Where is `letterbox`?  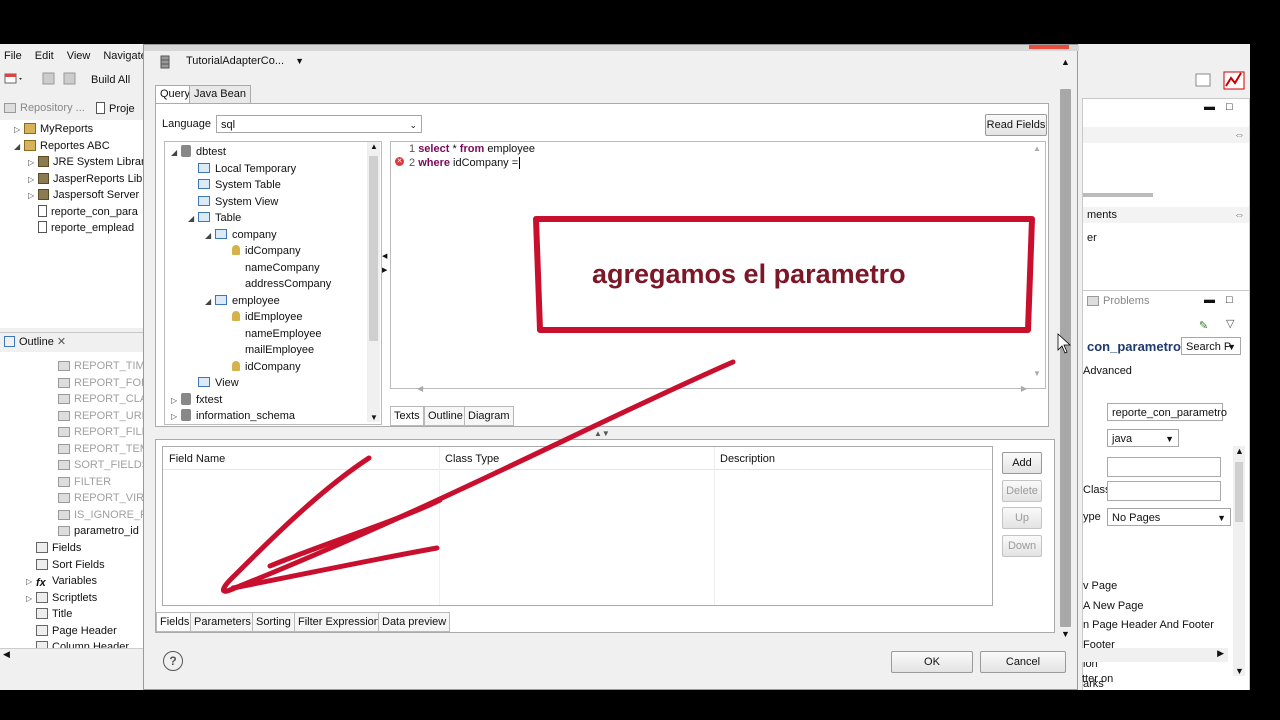
letterbox is located at coordinates (1265, 360).